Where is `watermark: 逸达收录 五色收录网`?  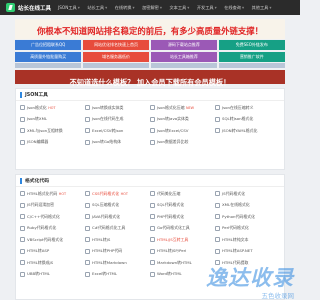 watermark: 逸达收录 五色收录网 is located at coordinates (230, 281).